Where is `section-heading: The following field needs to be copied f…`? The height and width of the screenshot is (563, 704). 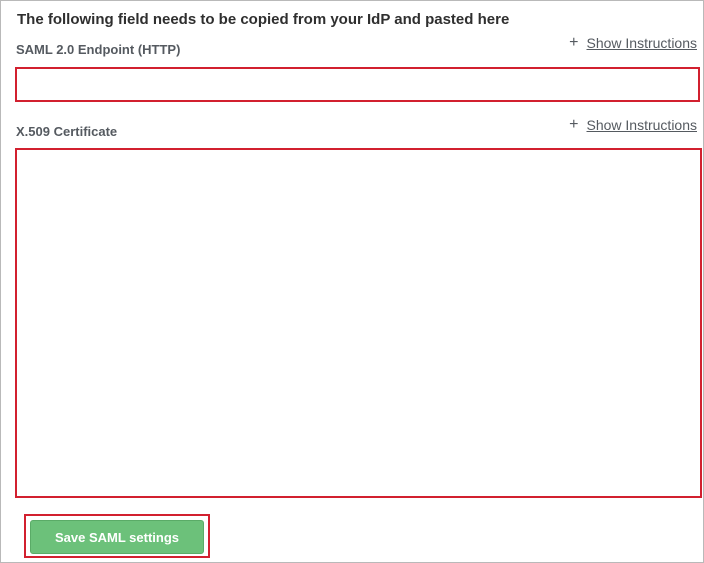
section-heading: The following field needs to be copied f… is located at coordinates (263, 19).